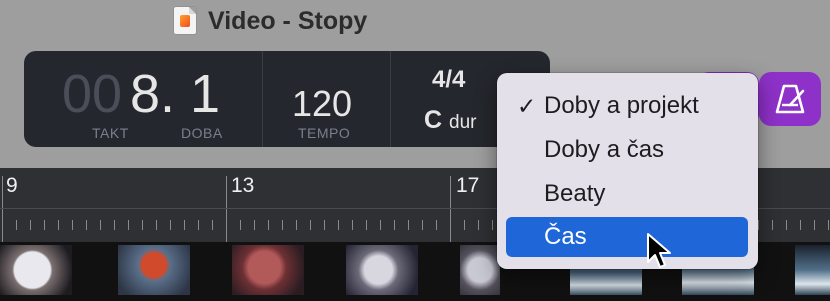  Describe the element at coordinates (659, 250) in the screenshot. I see `pointer-cursor-icon` at that location.